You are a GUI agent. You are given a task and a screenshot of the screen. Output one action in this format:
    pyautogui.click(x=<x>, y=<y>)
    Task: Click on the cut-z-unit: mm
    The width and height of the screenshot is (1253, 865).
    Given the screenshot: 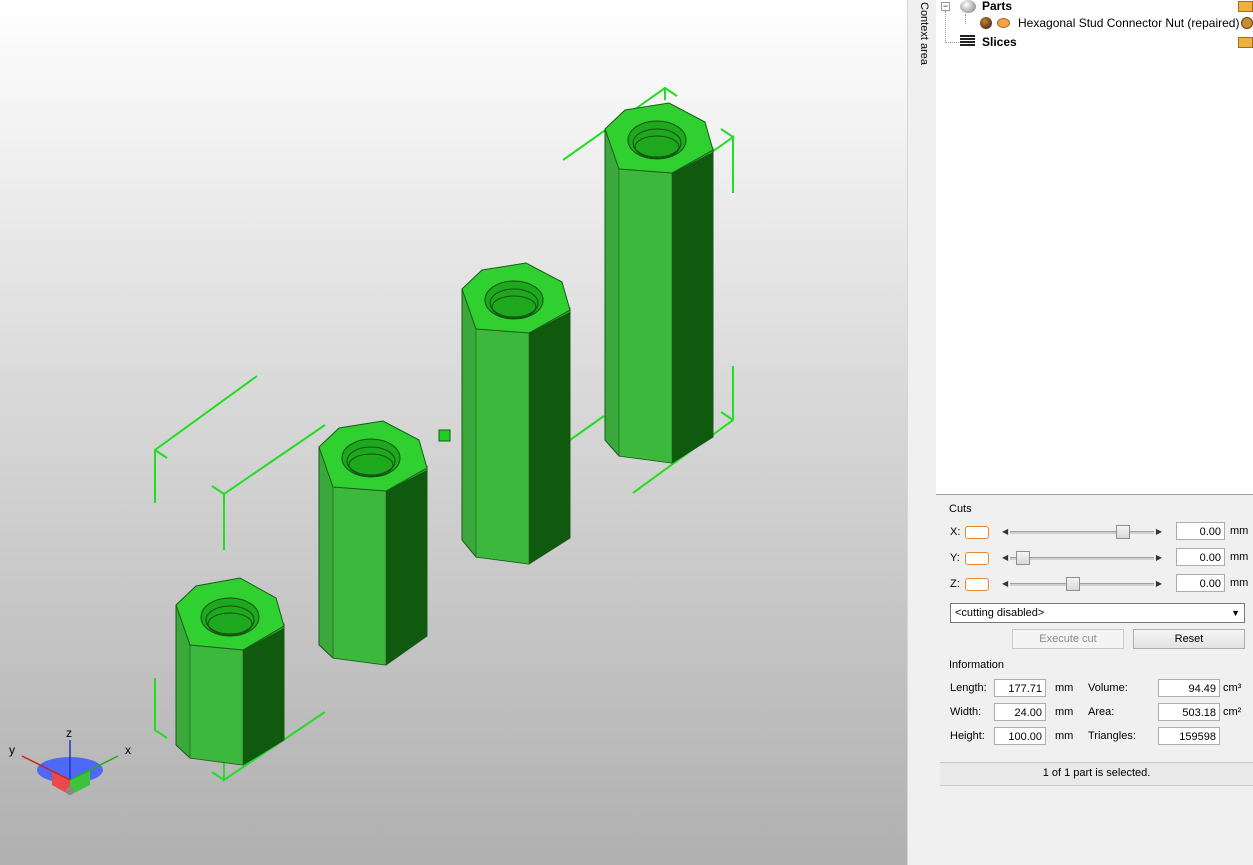 What is the action you would take?
    pyautogui.click(x=1239, y=583)
    